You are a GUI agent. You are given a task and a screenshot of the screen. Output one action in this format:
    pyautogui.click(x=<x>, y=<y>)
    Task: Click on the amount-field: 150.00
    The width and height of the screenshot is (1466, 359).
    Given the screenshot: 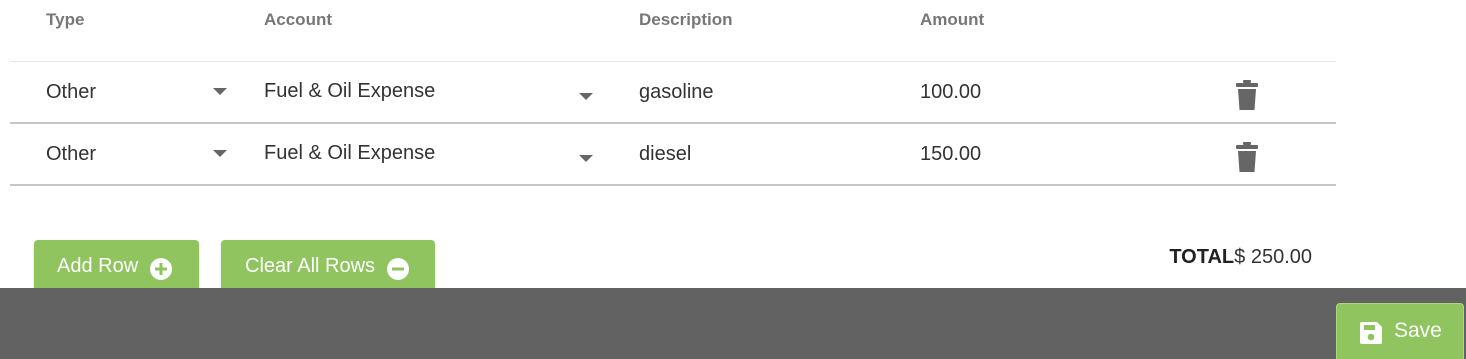 What is the action you would take?
    pyautogui.click(x=950, y=154)
    